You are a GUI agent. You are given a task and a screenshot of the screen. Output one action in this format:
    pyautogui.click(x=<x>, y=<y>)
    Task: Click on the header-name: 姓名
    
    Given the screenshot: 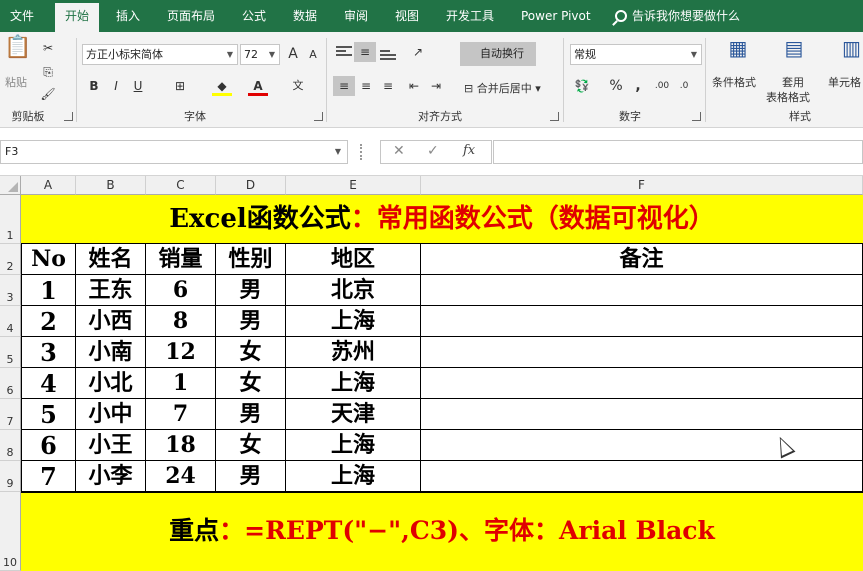 What is the action you would take?
    pyautogui.click(x=111, y=259)
    